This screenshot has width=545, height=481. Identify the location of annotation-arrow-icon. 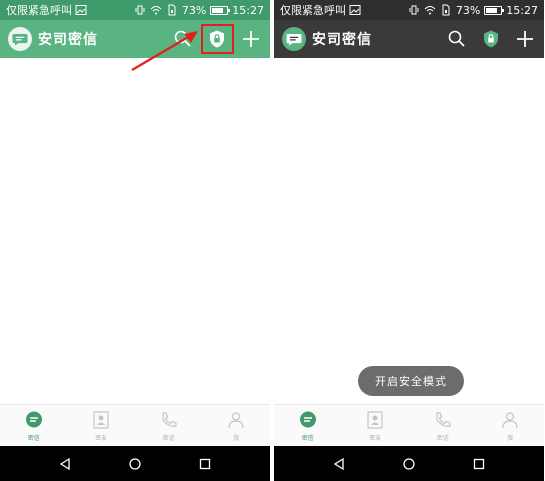
(164, 51).